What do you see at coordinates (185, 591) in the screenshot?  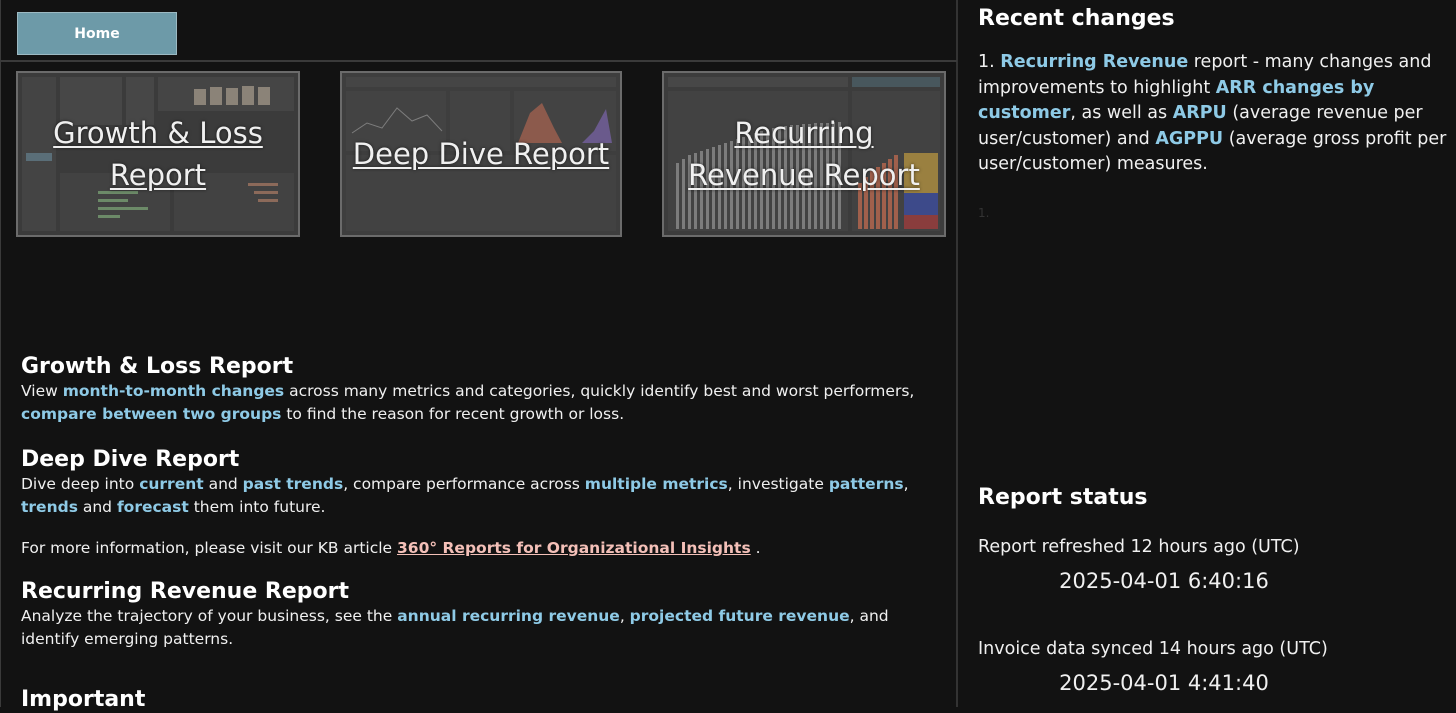 I see `section-title: Recurring Revenue Report` at bounding box center [185, 591].